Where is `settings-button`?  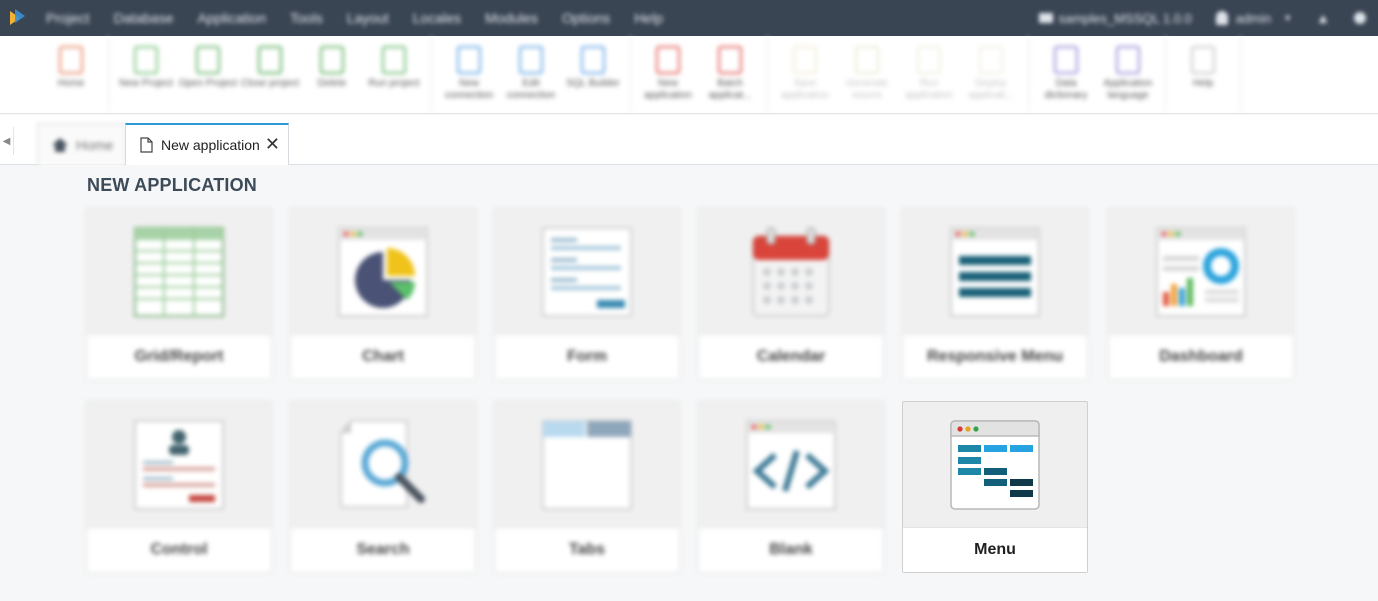 settings-button is located at coordinates (1360, 18).